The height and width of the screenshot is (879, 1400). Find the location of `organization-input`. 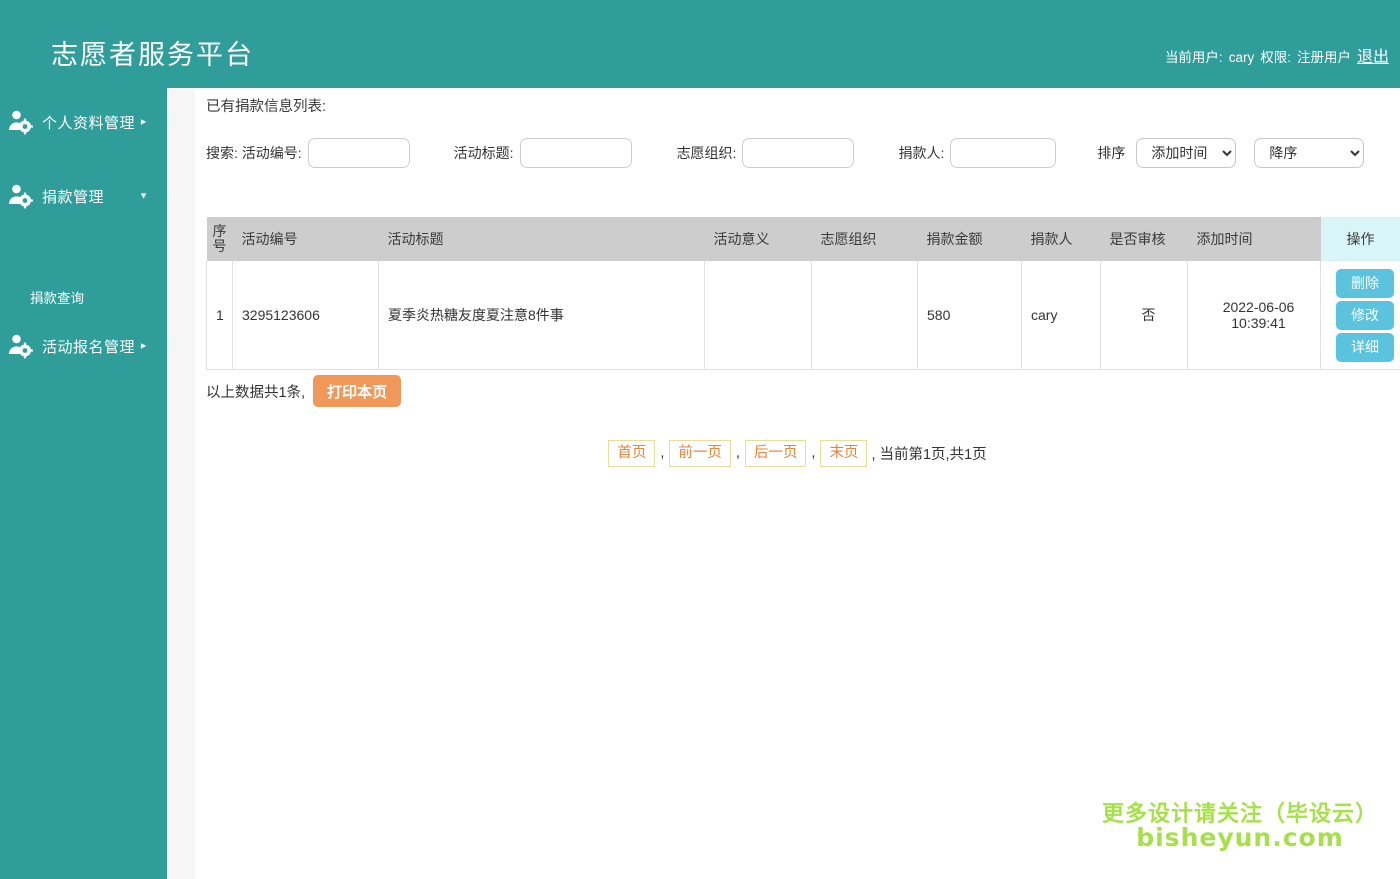

organization-input is located at coordinates (798, 153).